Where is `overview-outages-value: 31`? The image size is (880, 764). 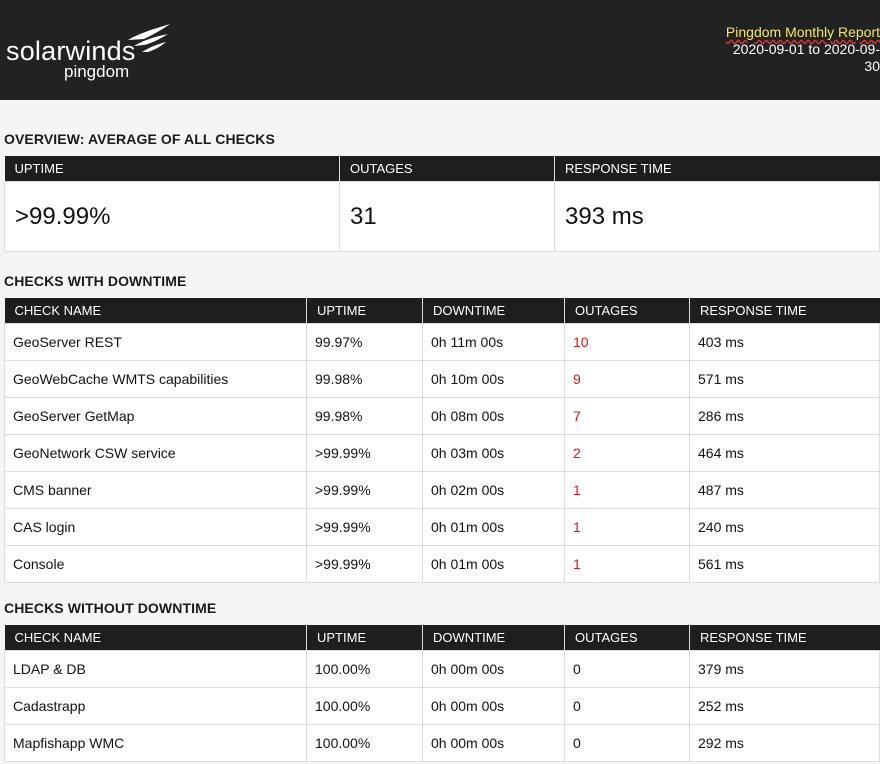
overview-outages-value: 31 is located at coordinates (447, 216).